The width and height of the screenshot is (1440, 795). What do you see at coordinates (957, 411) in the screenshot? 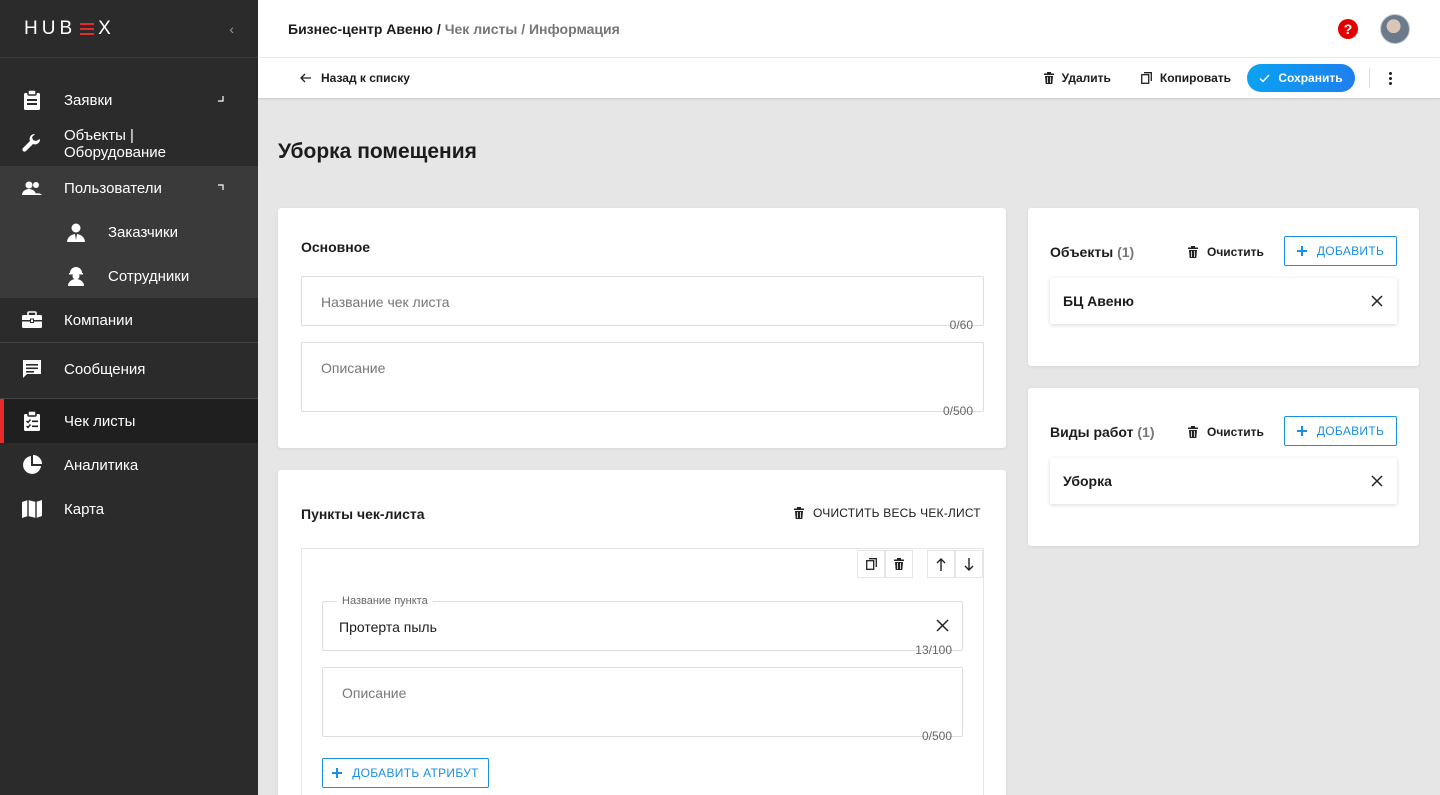
I see `checklist-description-counter: 0/500` at bounding box center [957, 411].